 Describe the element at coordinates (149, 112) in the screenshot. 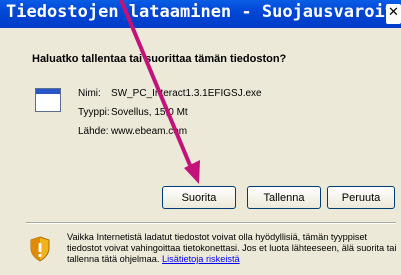

I see `file-type-value: Sovellus, 15,0 Mt` at that location.